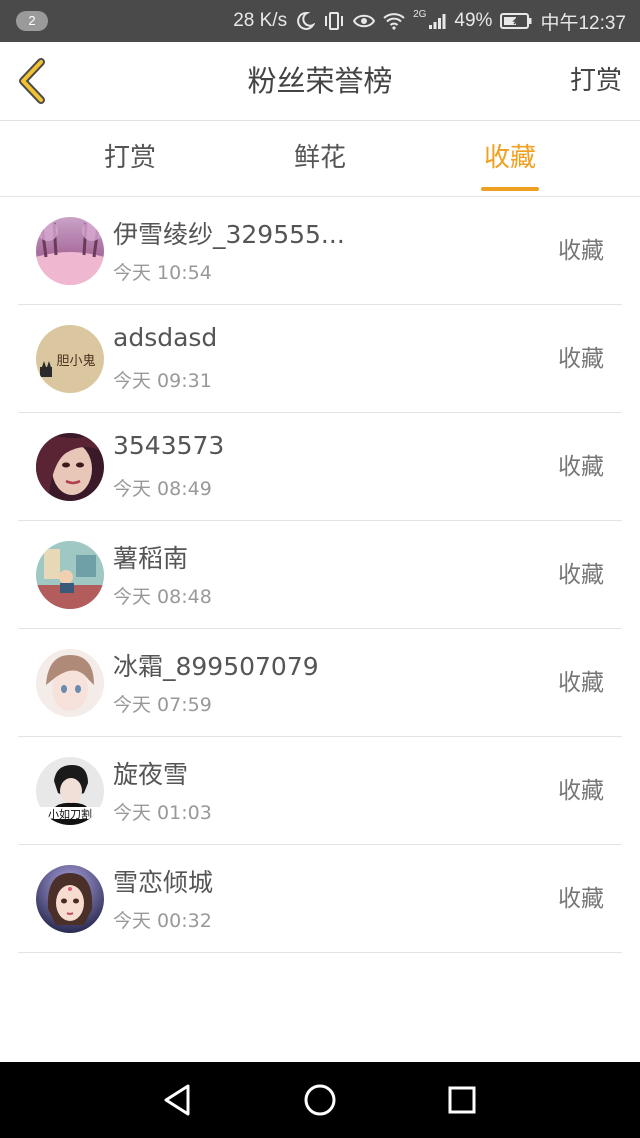 This screenshot has height=1138, width=640. I want to click on list-item: 伊雪绫纱_329555... 今天 10:54 收藏, so click(320, 251).